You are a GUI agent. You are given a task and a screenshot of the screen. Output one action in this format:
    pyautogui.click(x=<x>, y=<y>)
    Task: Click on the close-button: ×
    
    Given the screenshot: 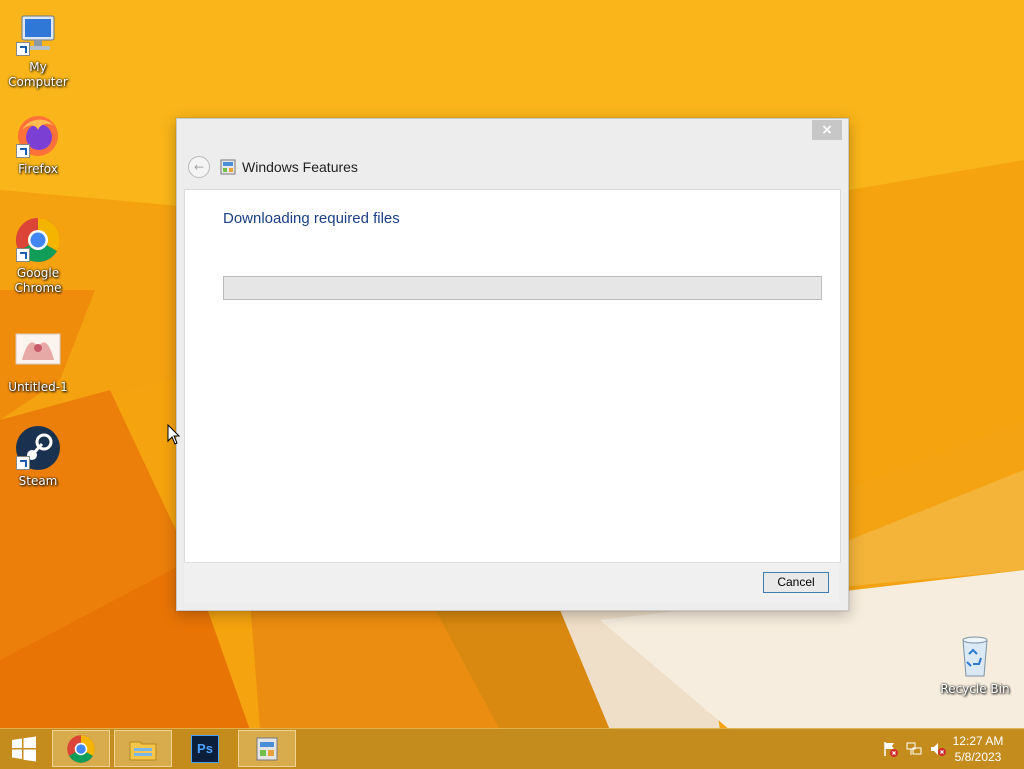 What is the action you would take?
    pyautogui.click(x=827, y=130)
    